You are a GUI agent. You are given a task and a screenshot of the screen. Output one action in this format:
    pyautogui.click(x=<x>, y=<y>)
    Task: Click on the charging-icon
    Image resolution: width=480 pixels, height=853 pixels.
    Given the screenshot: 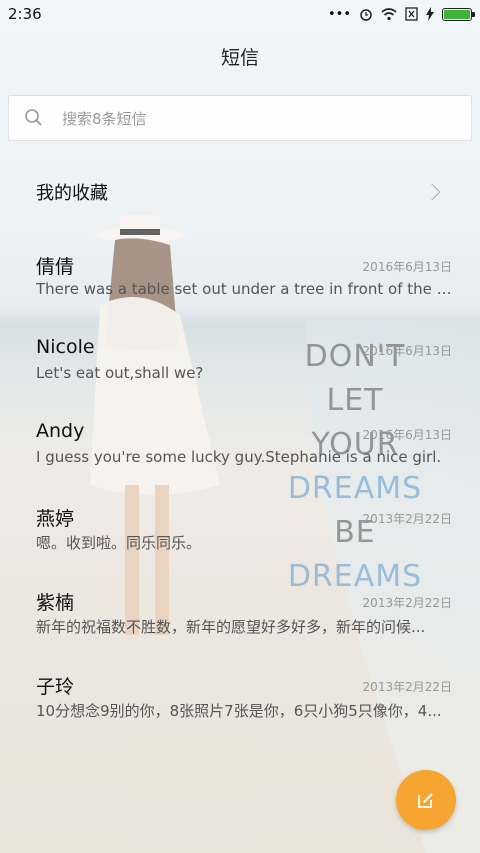 What is the action you would take?
    pyautogui.click(x=430, y=14)
    